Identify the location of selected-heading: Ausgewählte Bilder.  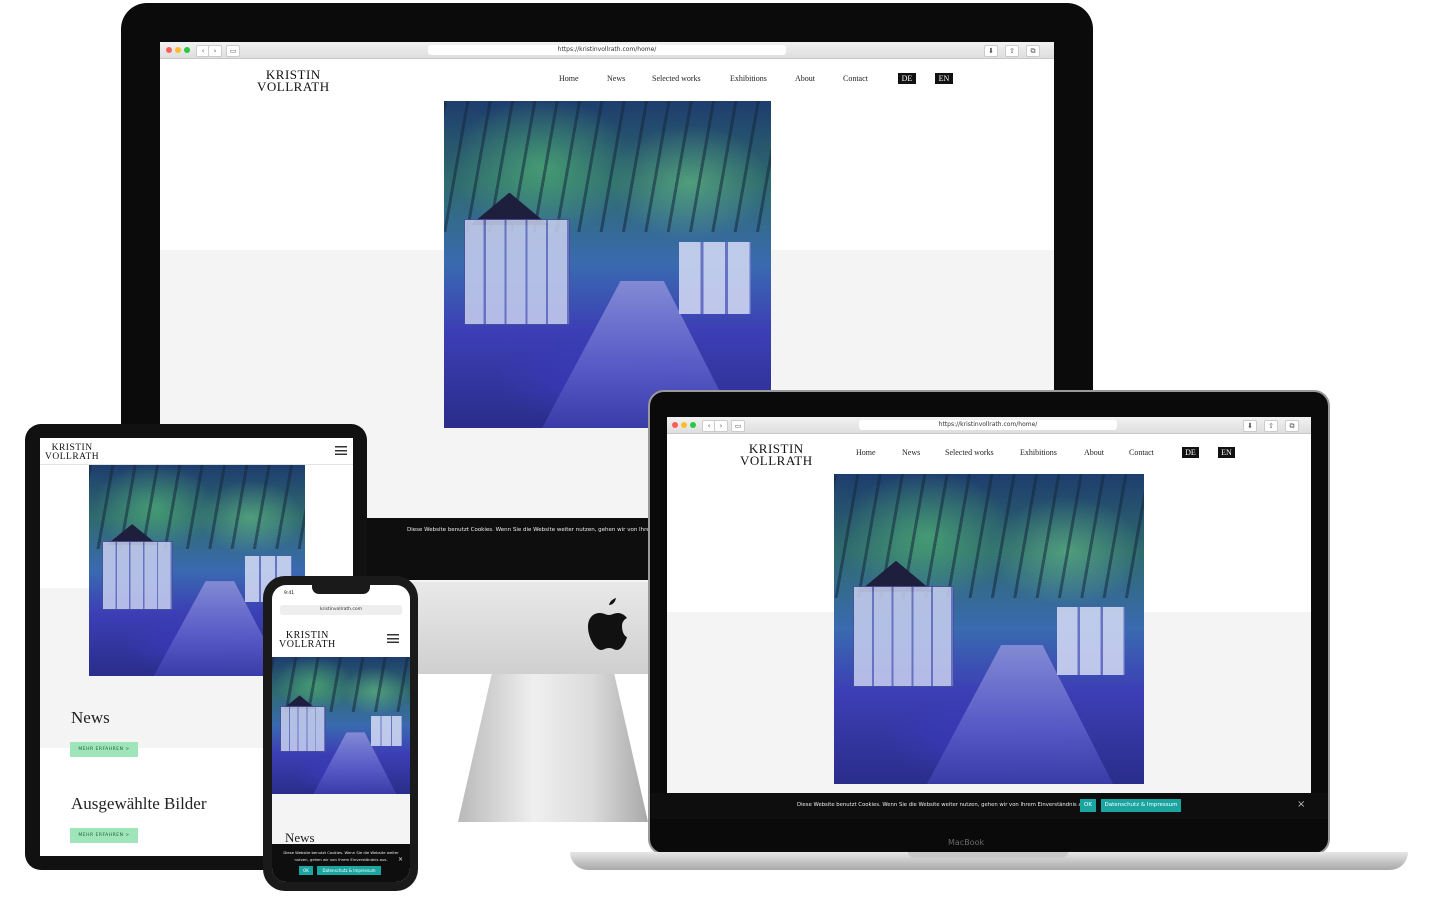
(139, 803).